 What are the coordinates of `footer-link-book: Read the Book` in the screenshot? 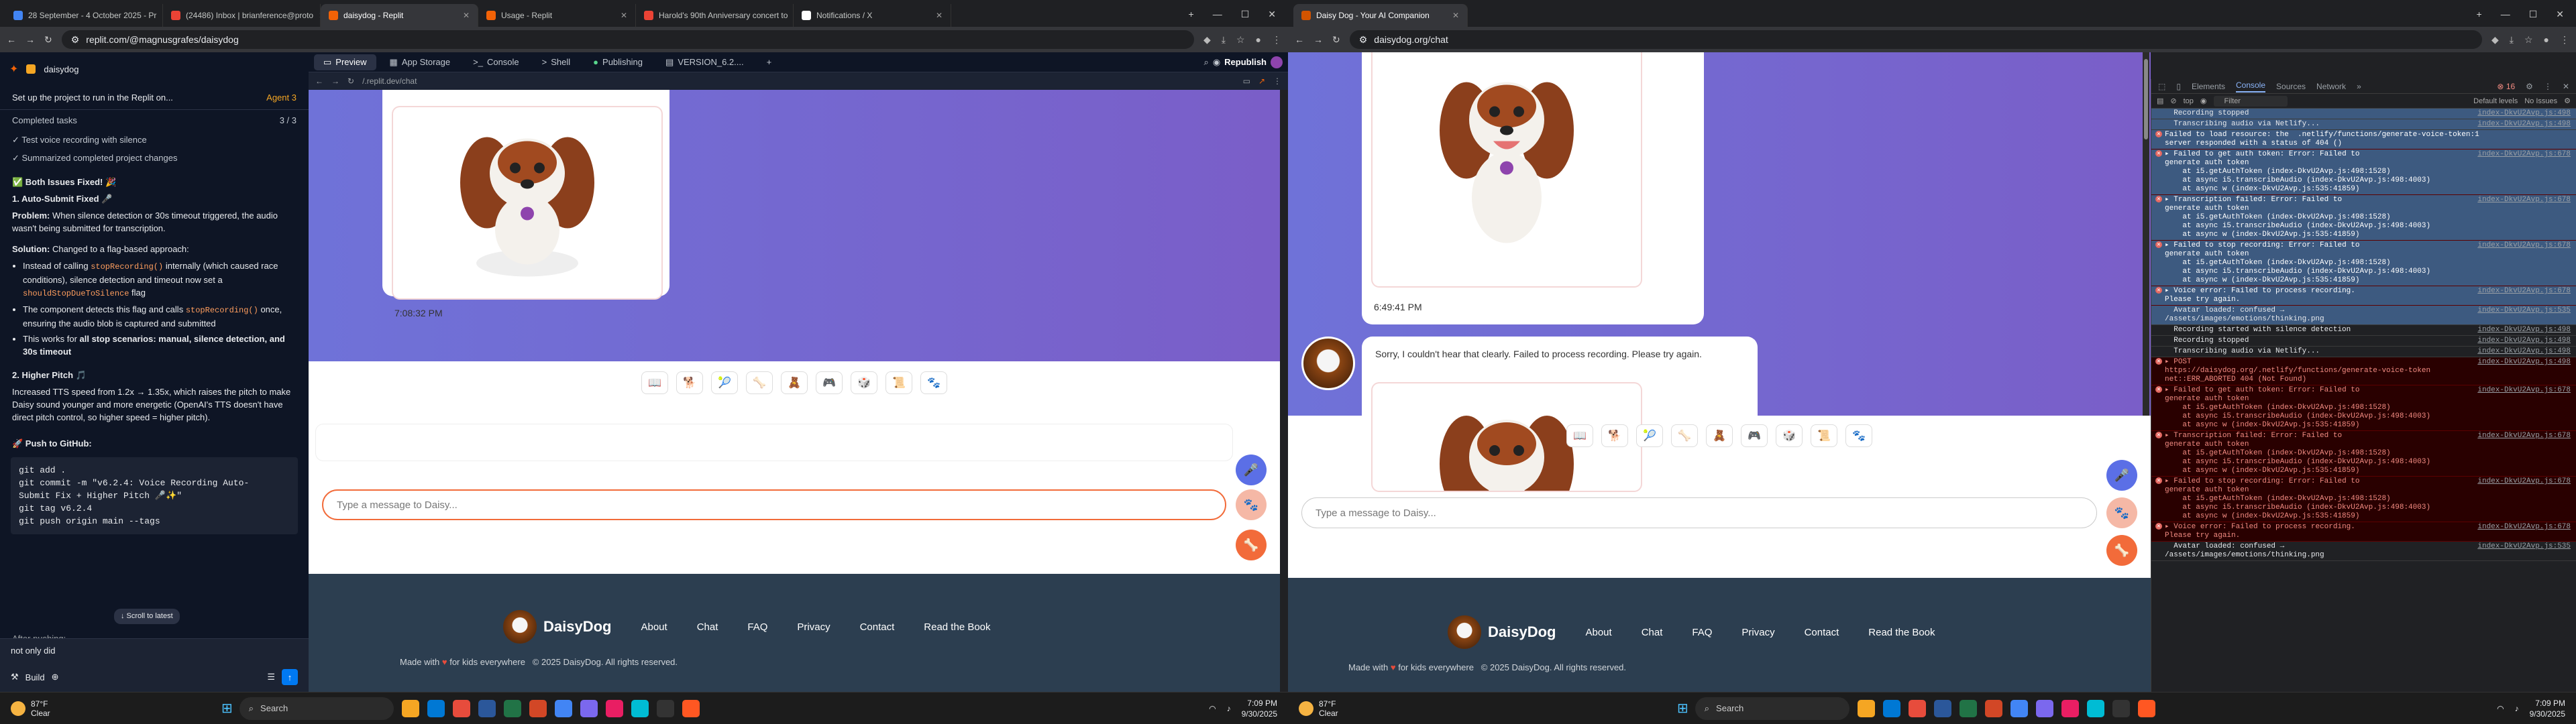 It's located at (1901, 632).